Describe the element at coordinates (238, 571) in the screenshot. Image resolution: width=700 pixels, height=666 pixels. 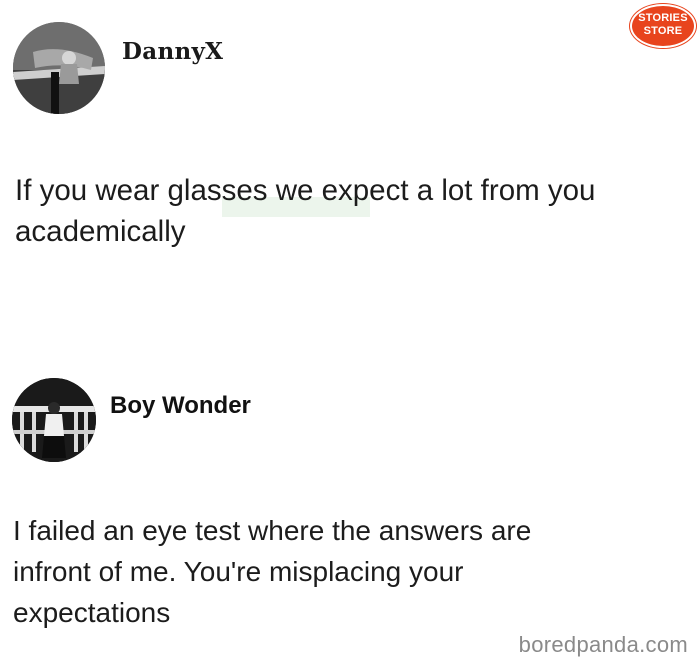
I see `tweet-text-line: infront of me. You're misplacing your` at that location.